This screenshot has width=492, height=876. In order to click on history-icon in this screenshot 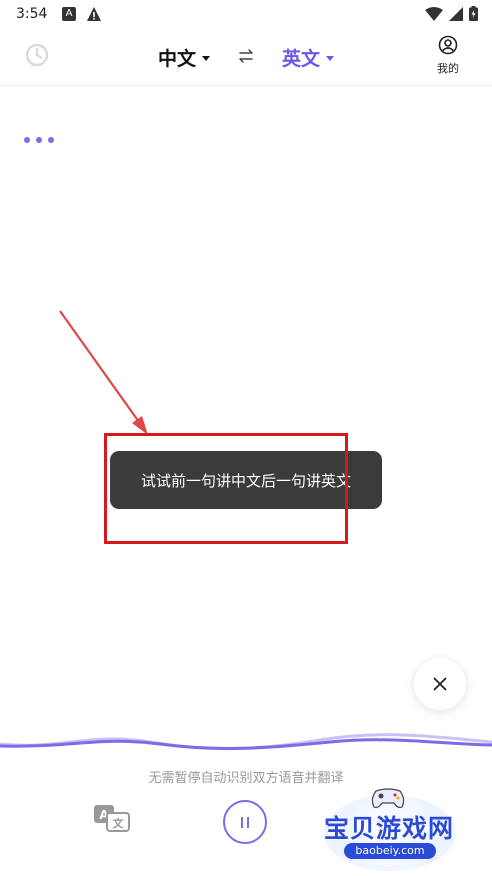, I will do `click(37, 55)`.